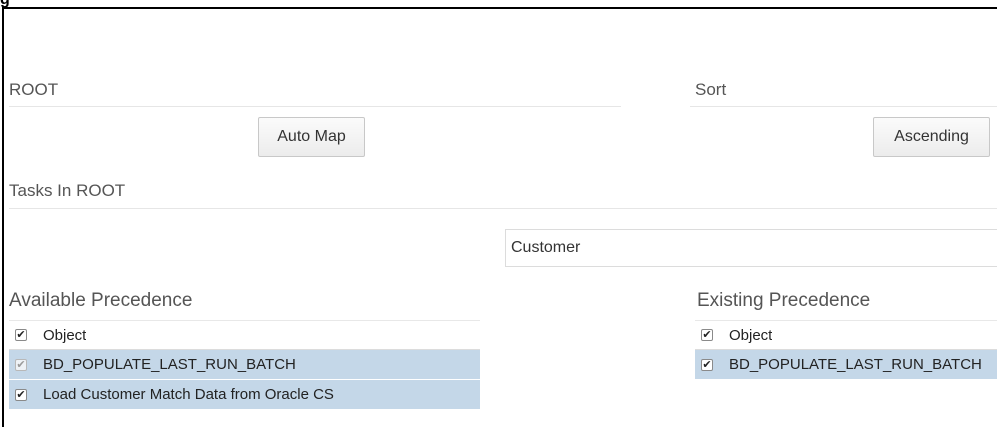  What do you see at coordinates (101, 300) in the screenshot?
I see `available-precedence-title: Available Precedence` at bounding box center [101, 300].